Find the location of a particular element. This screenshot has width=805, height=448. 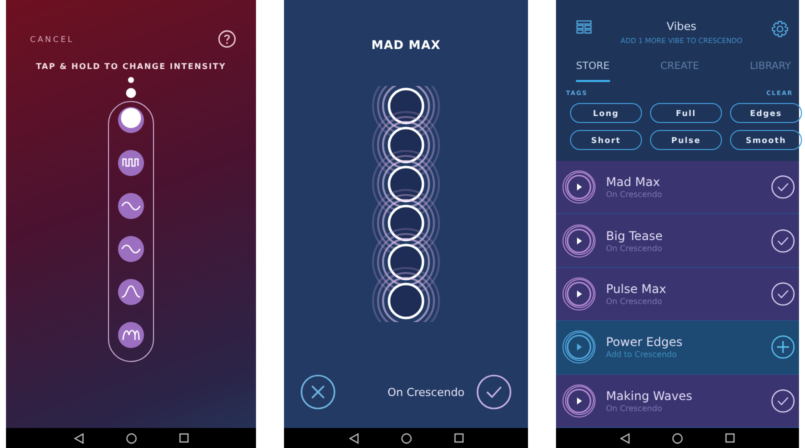

vibe-name: Big Tease is located at coordinates (635, 235).